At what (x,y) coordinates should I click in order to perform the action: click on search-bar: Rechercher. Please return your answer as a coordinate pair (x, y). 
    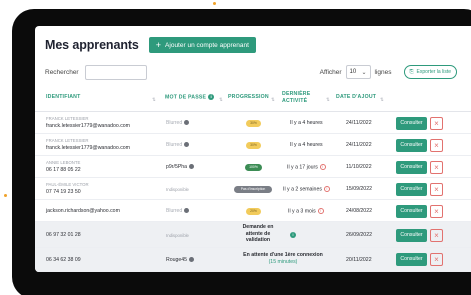
    Looking at the image, I should click on (96, 72).